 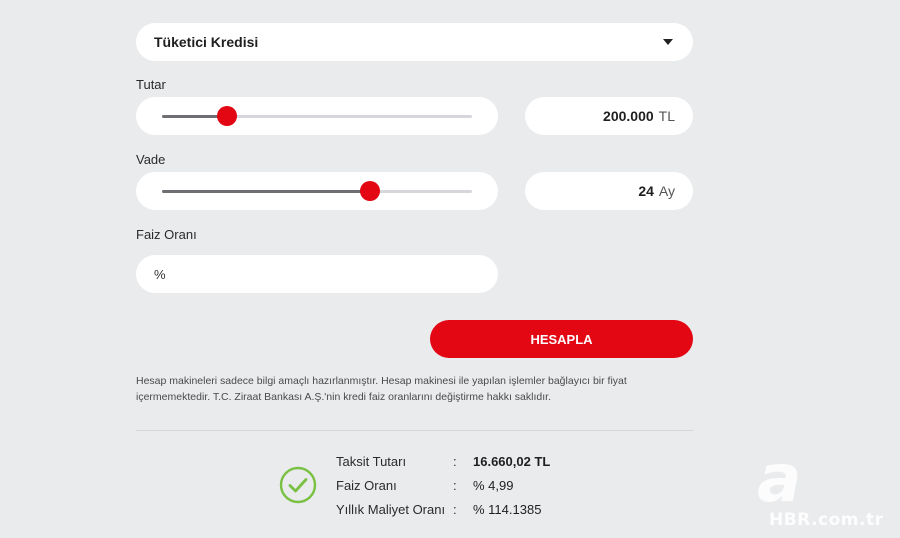 What do you see at coordinates (646, 191) in the screenshot?
I see `term-value: 24` at bounding box center [646, 191].